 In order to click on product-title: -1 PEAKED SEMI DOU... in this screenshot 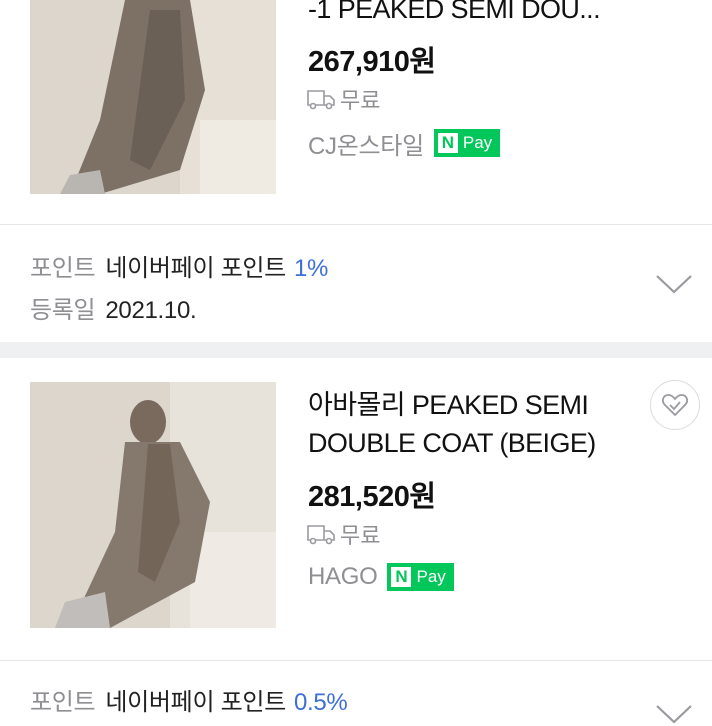, I will do `click(468, 14)`.